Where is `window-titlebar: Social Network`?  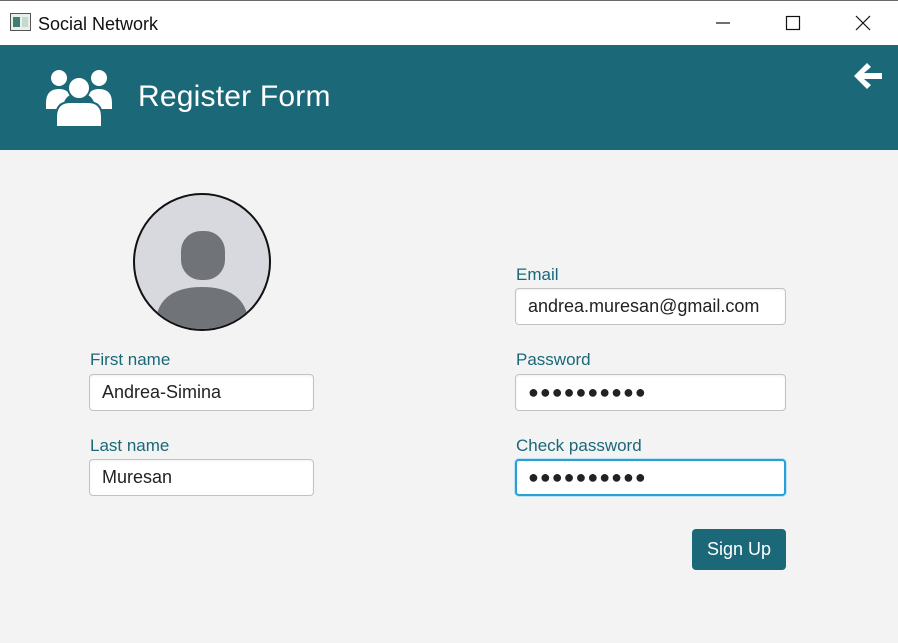 window-titlebar: Social Network is located at coordinates (449, 22).